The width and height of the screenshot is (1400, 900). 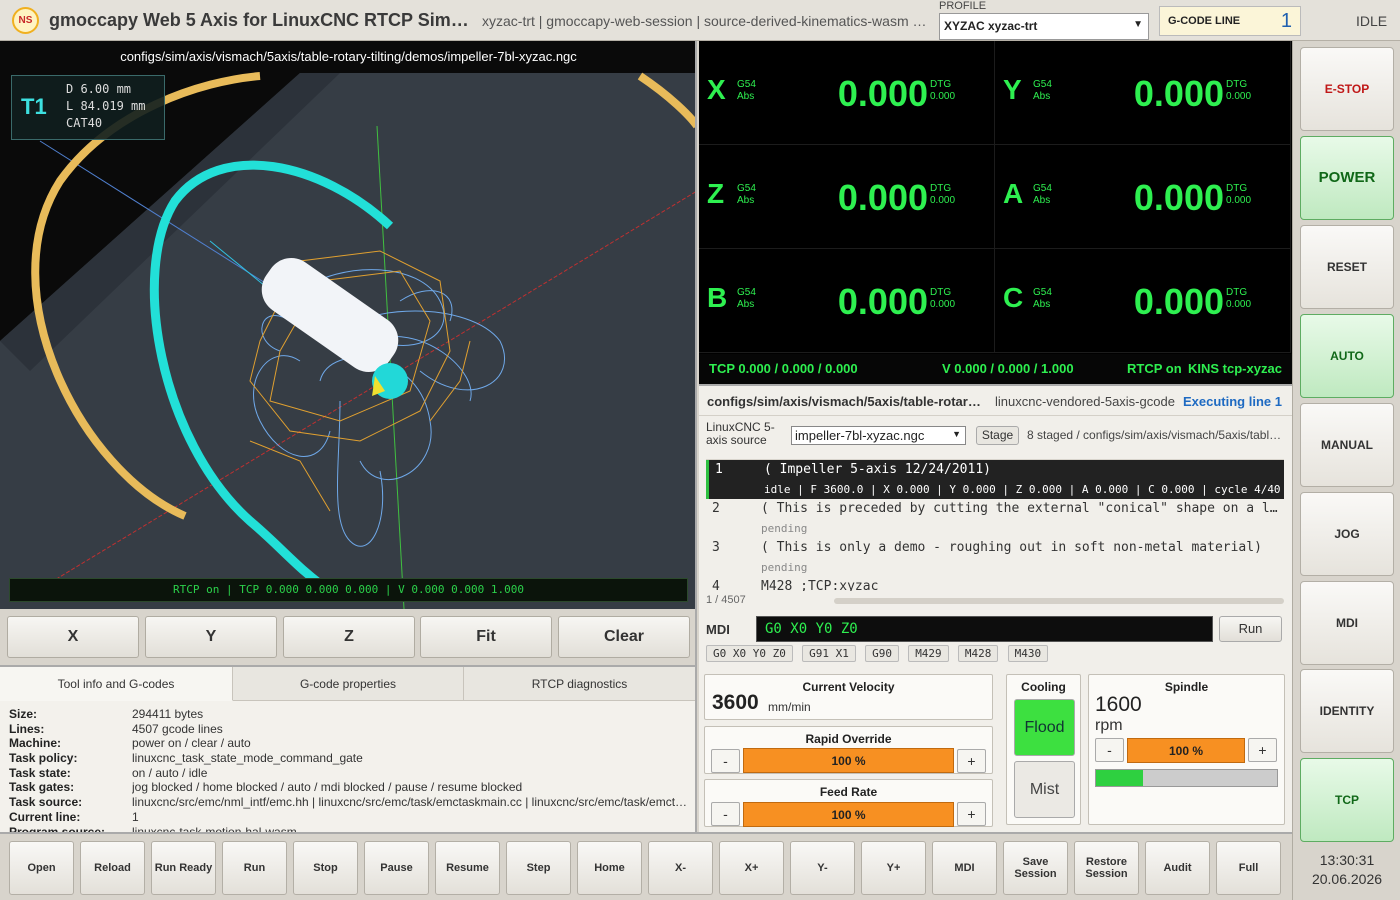 I want to click on feed-rate-bar: 100 %, so click(x=848, y=814).